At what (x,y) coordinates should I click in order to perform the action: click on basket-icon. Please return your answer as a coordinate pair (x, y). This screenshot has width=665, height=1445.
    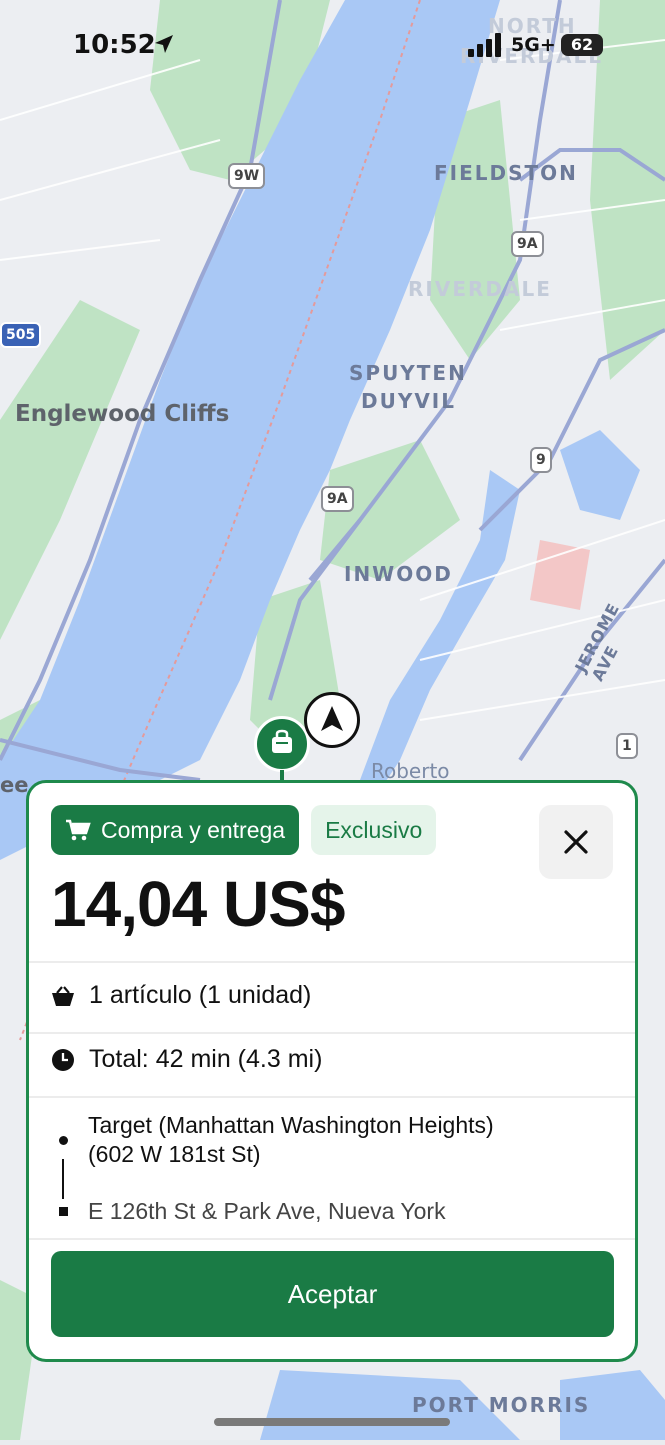
    Looking at the image, I should click on (63, 995).